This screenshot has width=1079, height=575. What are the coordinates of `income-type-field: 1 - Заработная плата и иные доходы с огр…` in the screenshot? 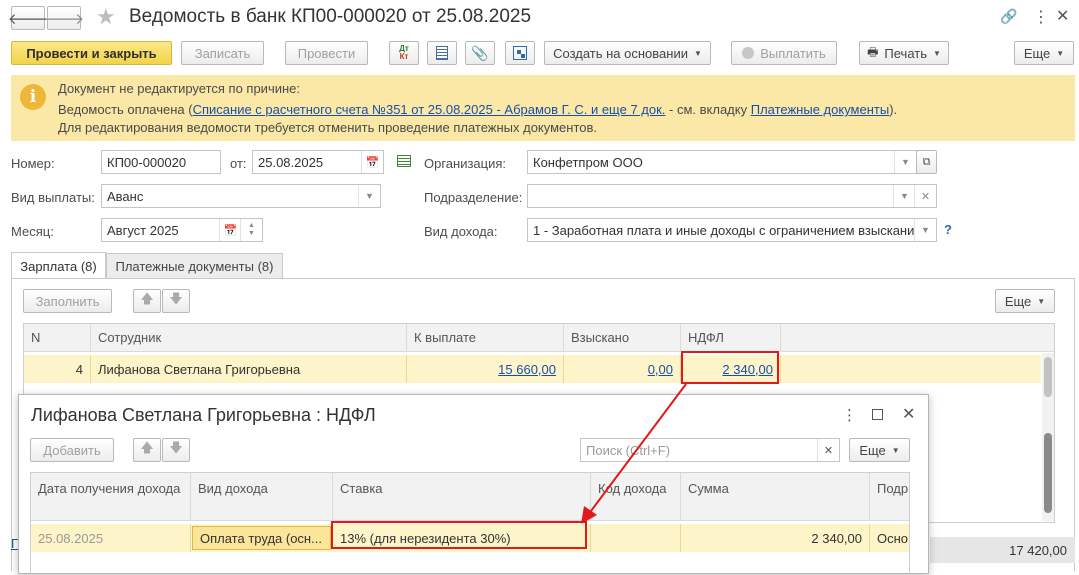 It's located at (732, 230).